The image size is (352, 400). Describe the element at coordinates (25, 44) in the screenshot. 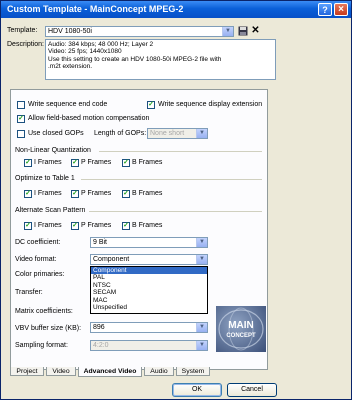

I see `description-label: Description:` at that location.